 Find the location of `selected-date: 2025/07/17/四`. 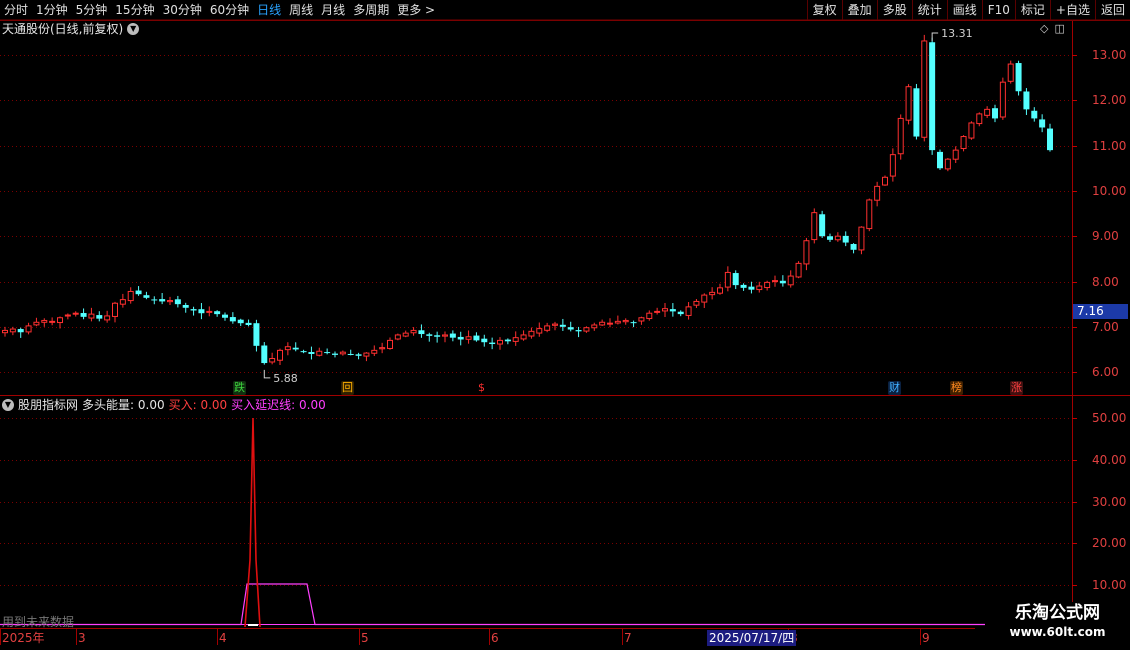

selected-date: 2025/07/17/四 is located at coordinates (752, 638).